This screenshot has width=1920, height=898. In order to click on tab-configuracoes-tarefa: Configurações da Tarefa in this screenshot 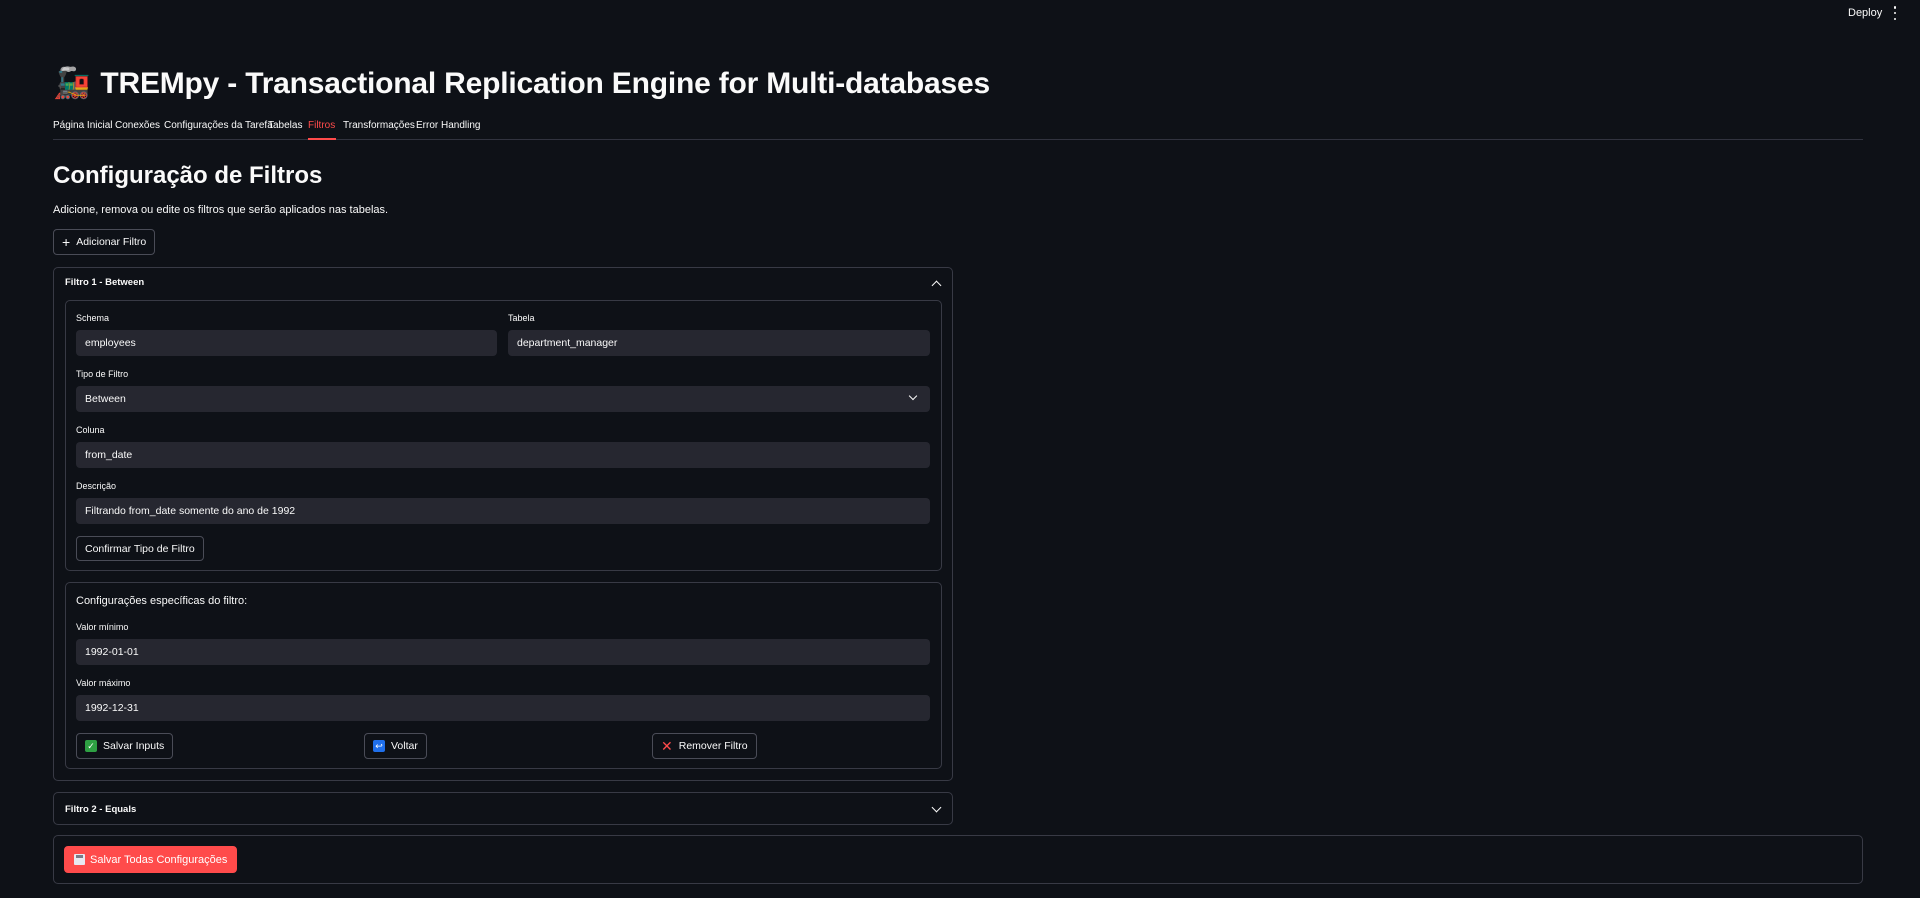, I will do `click(218, 125)`.